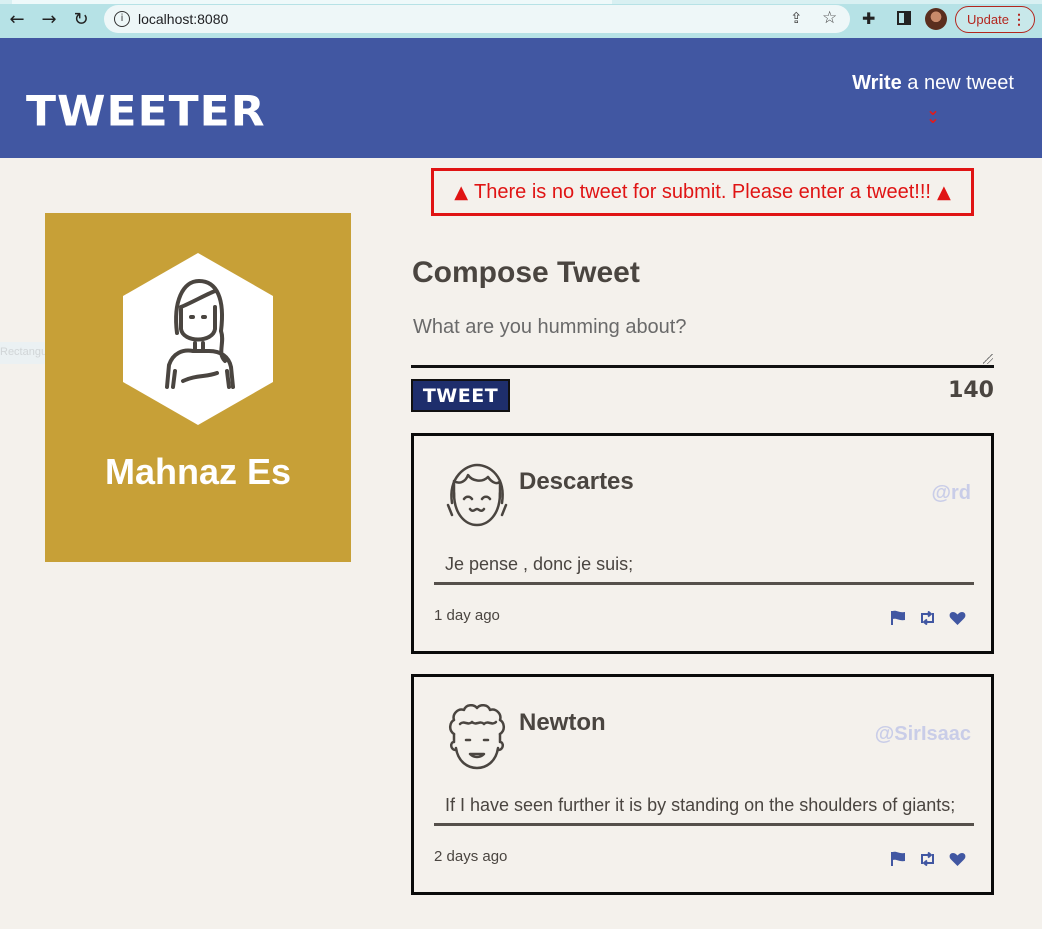  Describe the element at coordinates (49, 19) in the screenshot. I see `forward-icon: →` at that location.